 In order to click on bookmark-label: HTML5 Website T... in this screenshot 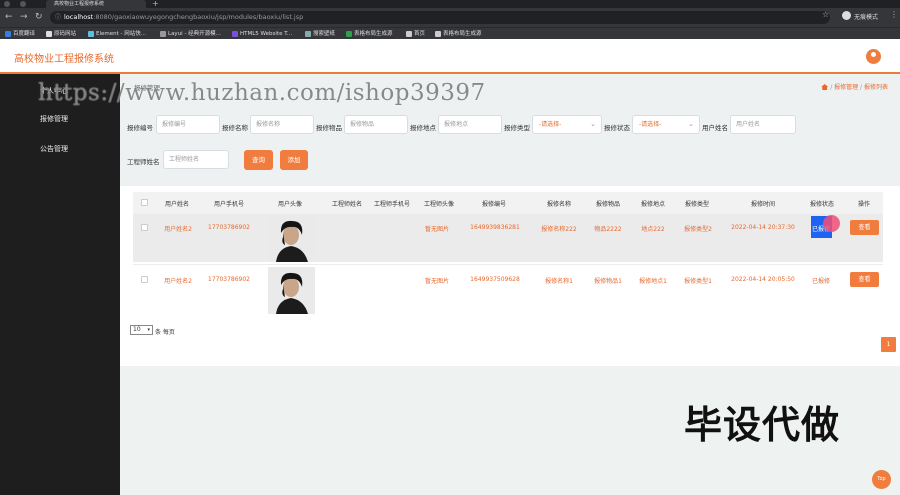, I will do `click(266, 34)`.